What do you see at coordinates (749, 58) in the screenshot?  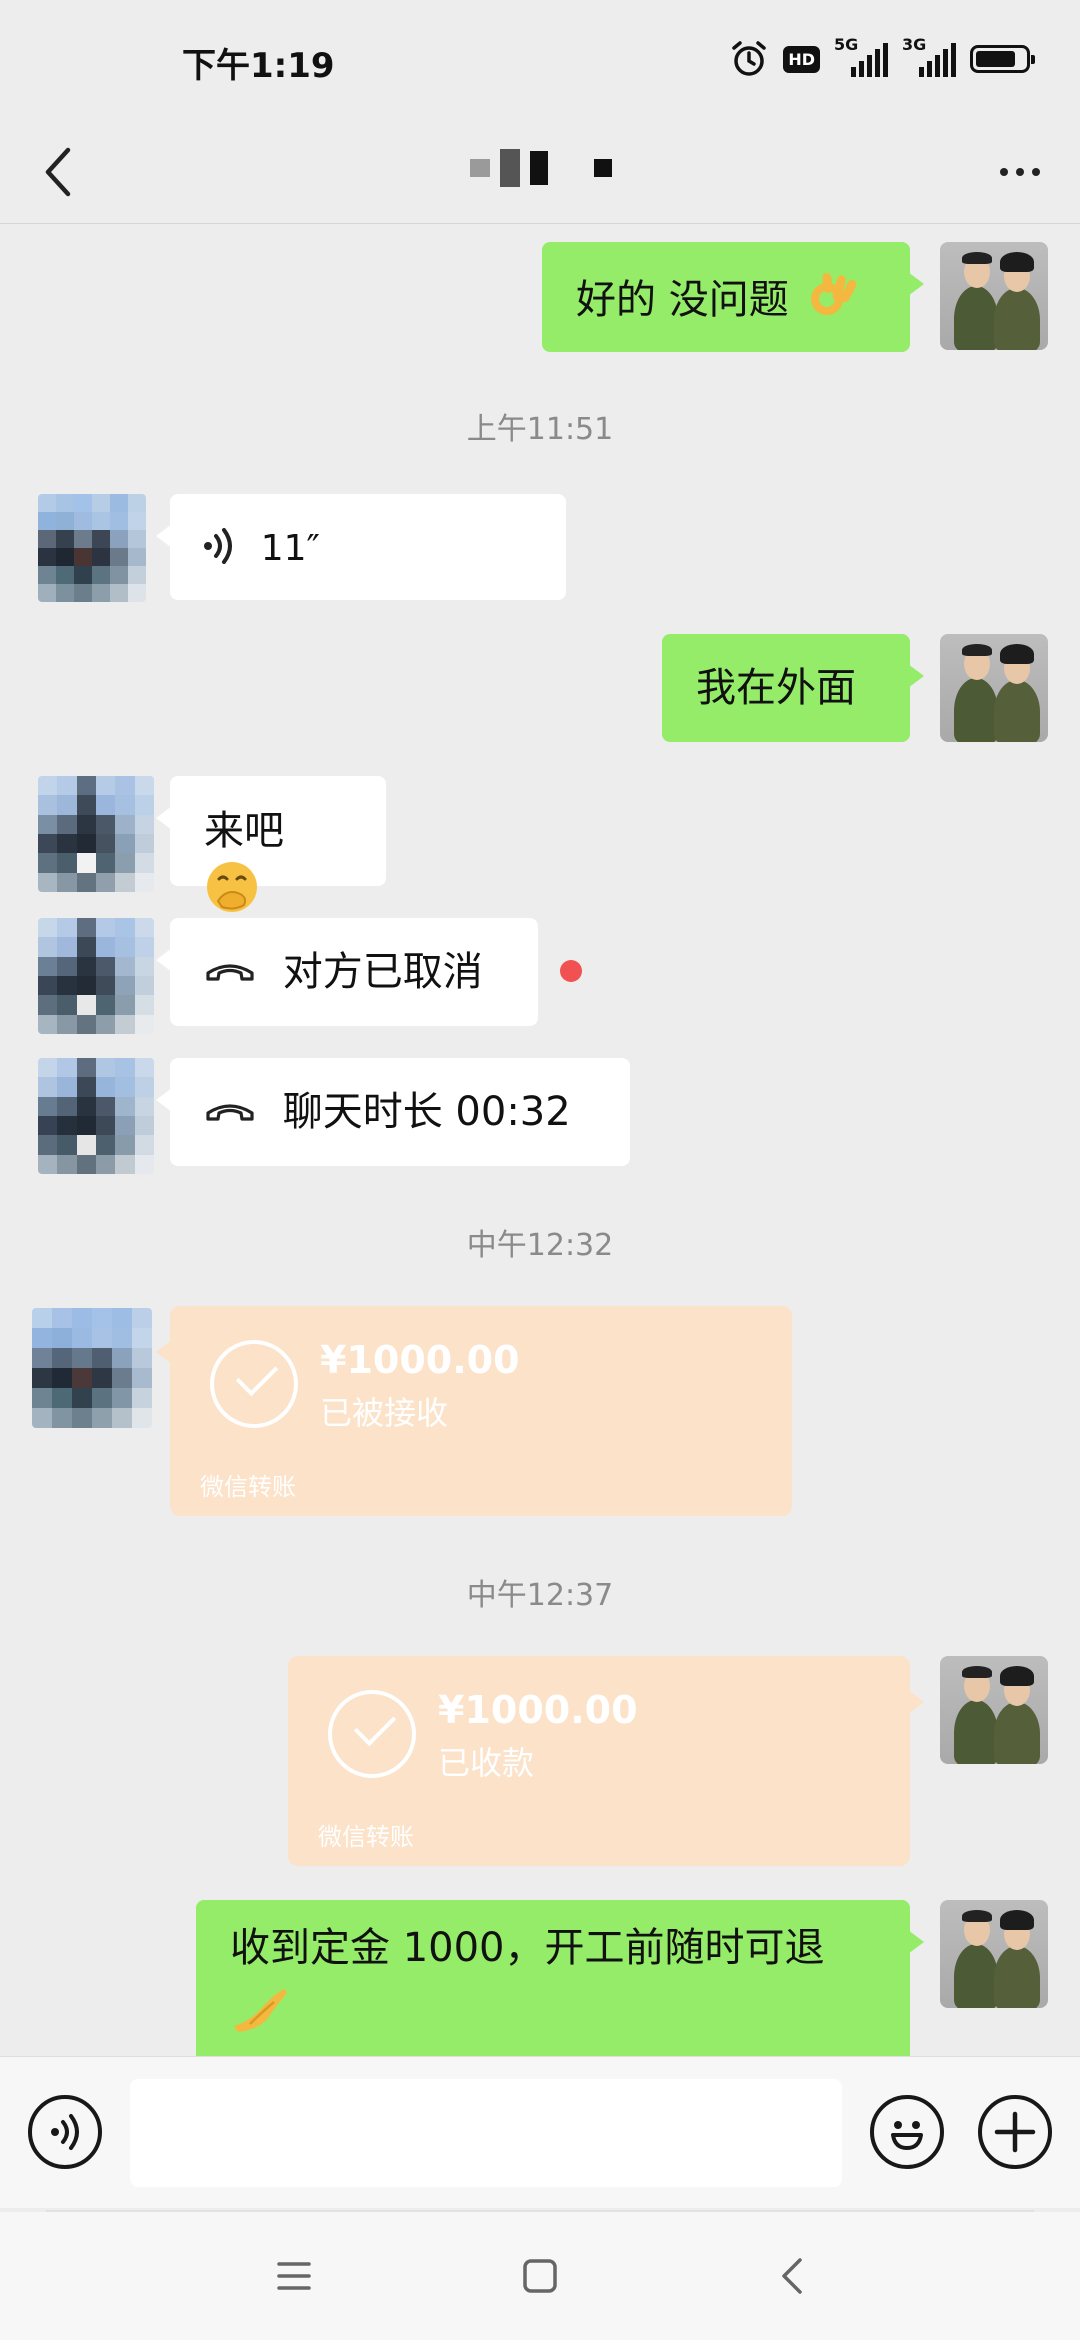 I see `alarm-icon` at bounding box center [749, 58].